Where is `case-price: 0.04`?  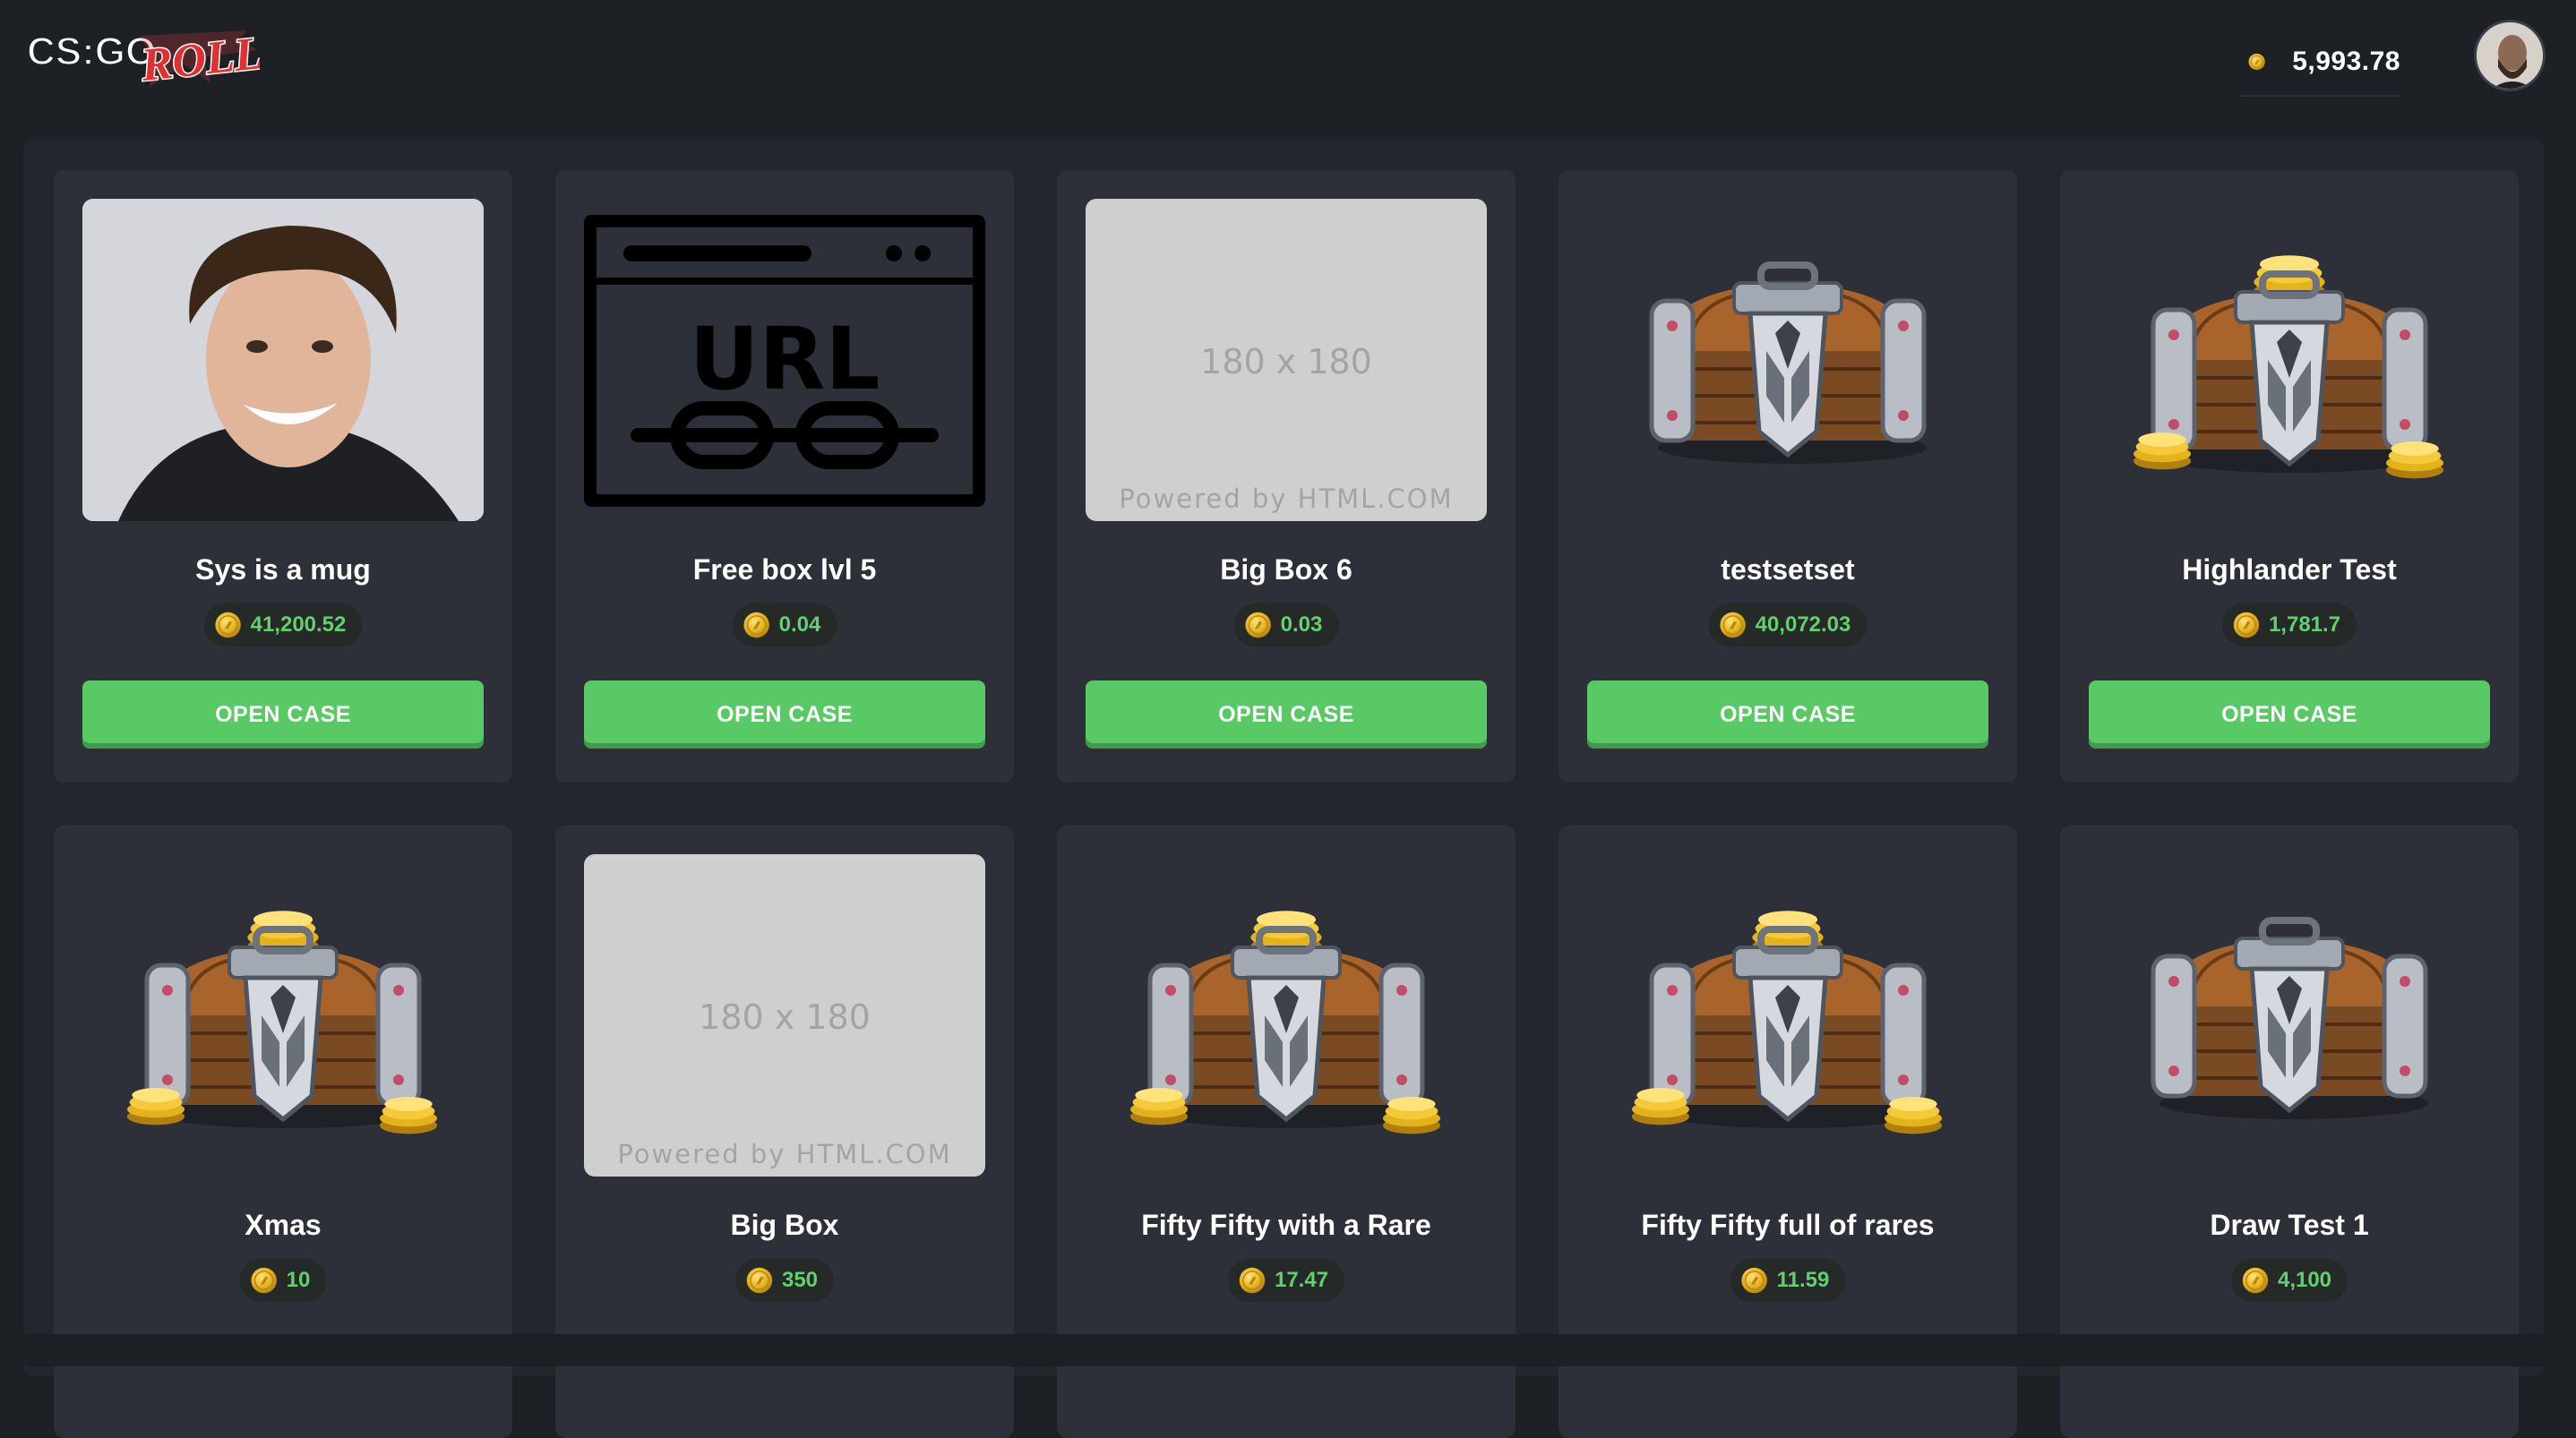 case-price: 0.04 is located at coordinates (784, 624).